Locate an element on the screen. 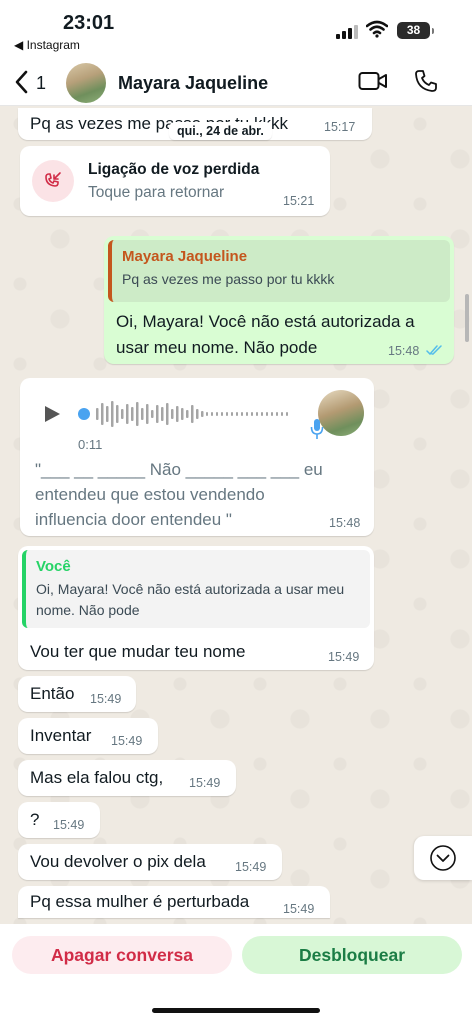  chevron-down-icon is located at coordinates (443, 858).